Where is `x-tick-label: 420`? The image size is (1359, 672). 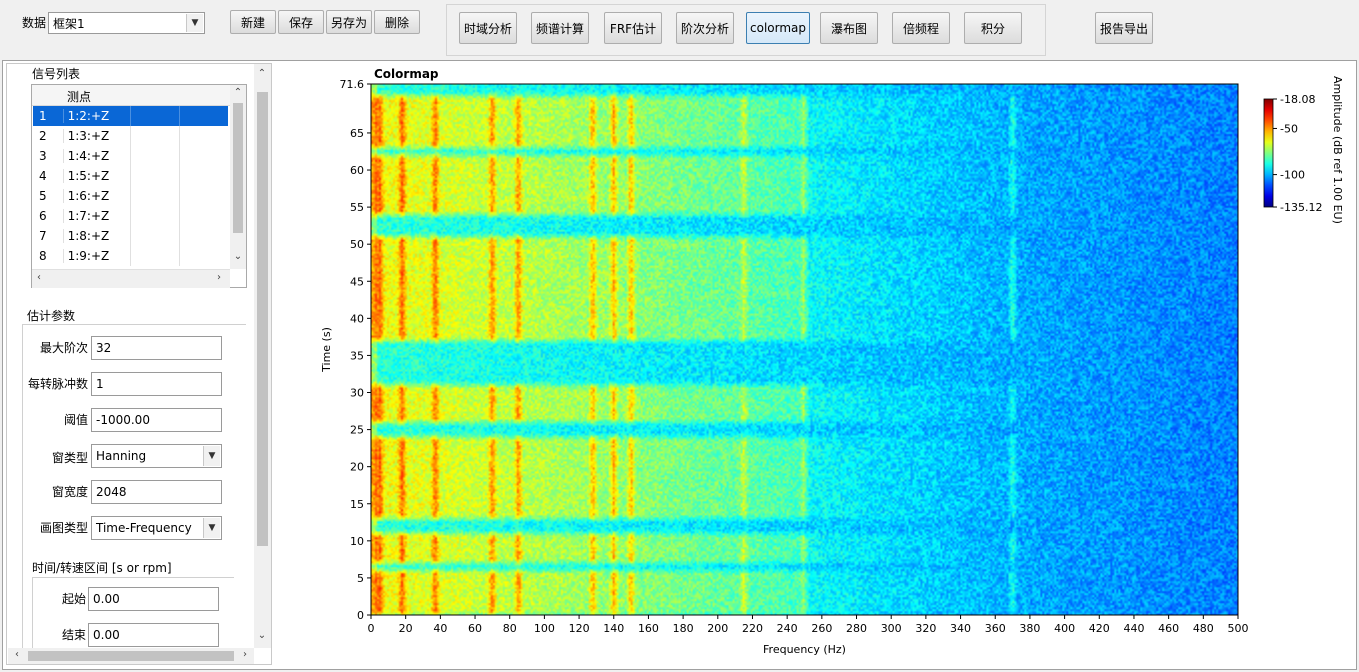
x-tick-label: 420 is located at coordinates (1099, 628).